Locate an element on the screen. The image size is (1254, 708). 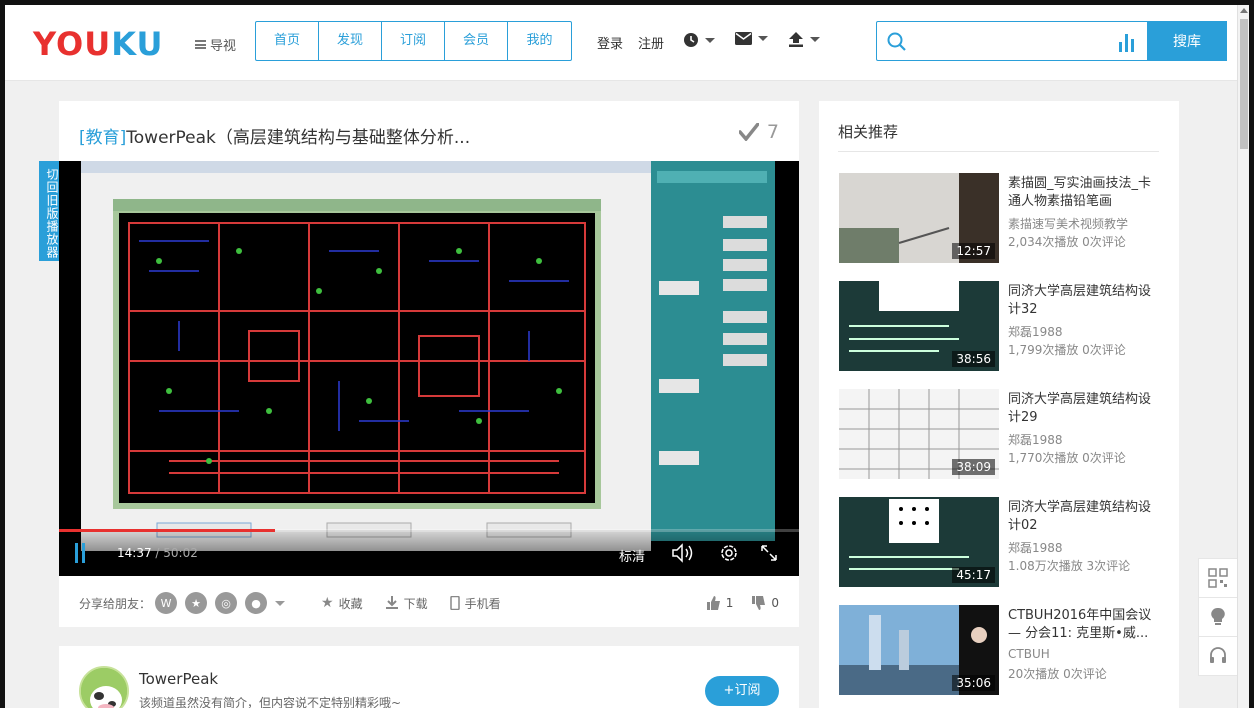
thumbs-up-icon is located at coordinates (713, 603).